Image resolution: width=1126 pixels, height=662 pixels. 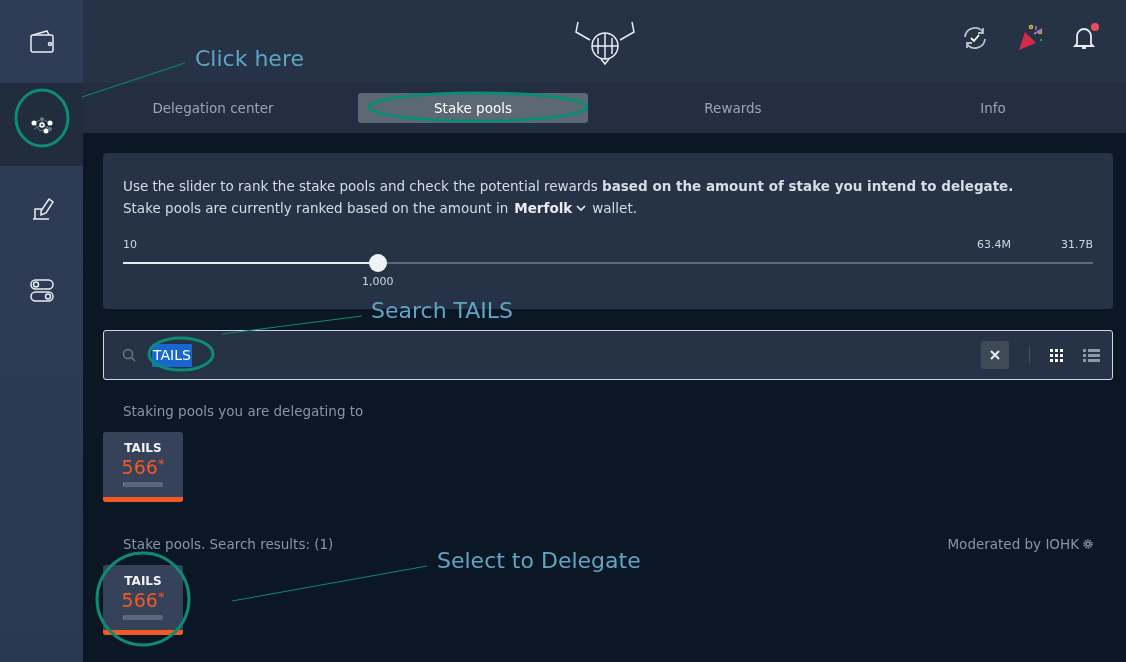 What do you see at coordinates (550, 208) in the screenshot?
I see `wallet-selector: Merfolk` at bounding box center [550, 208].